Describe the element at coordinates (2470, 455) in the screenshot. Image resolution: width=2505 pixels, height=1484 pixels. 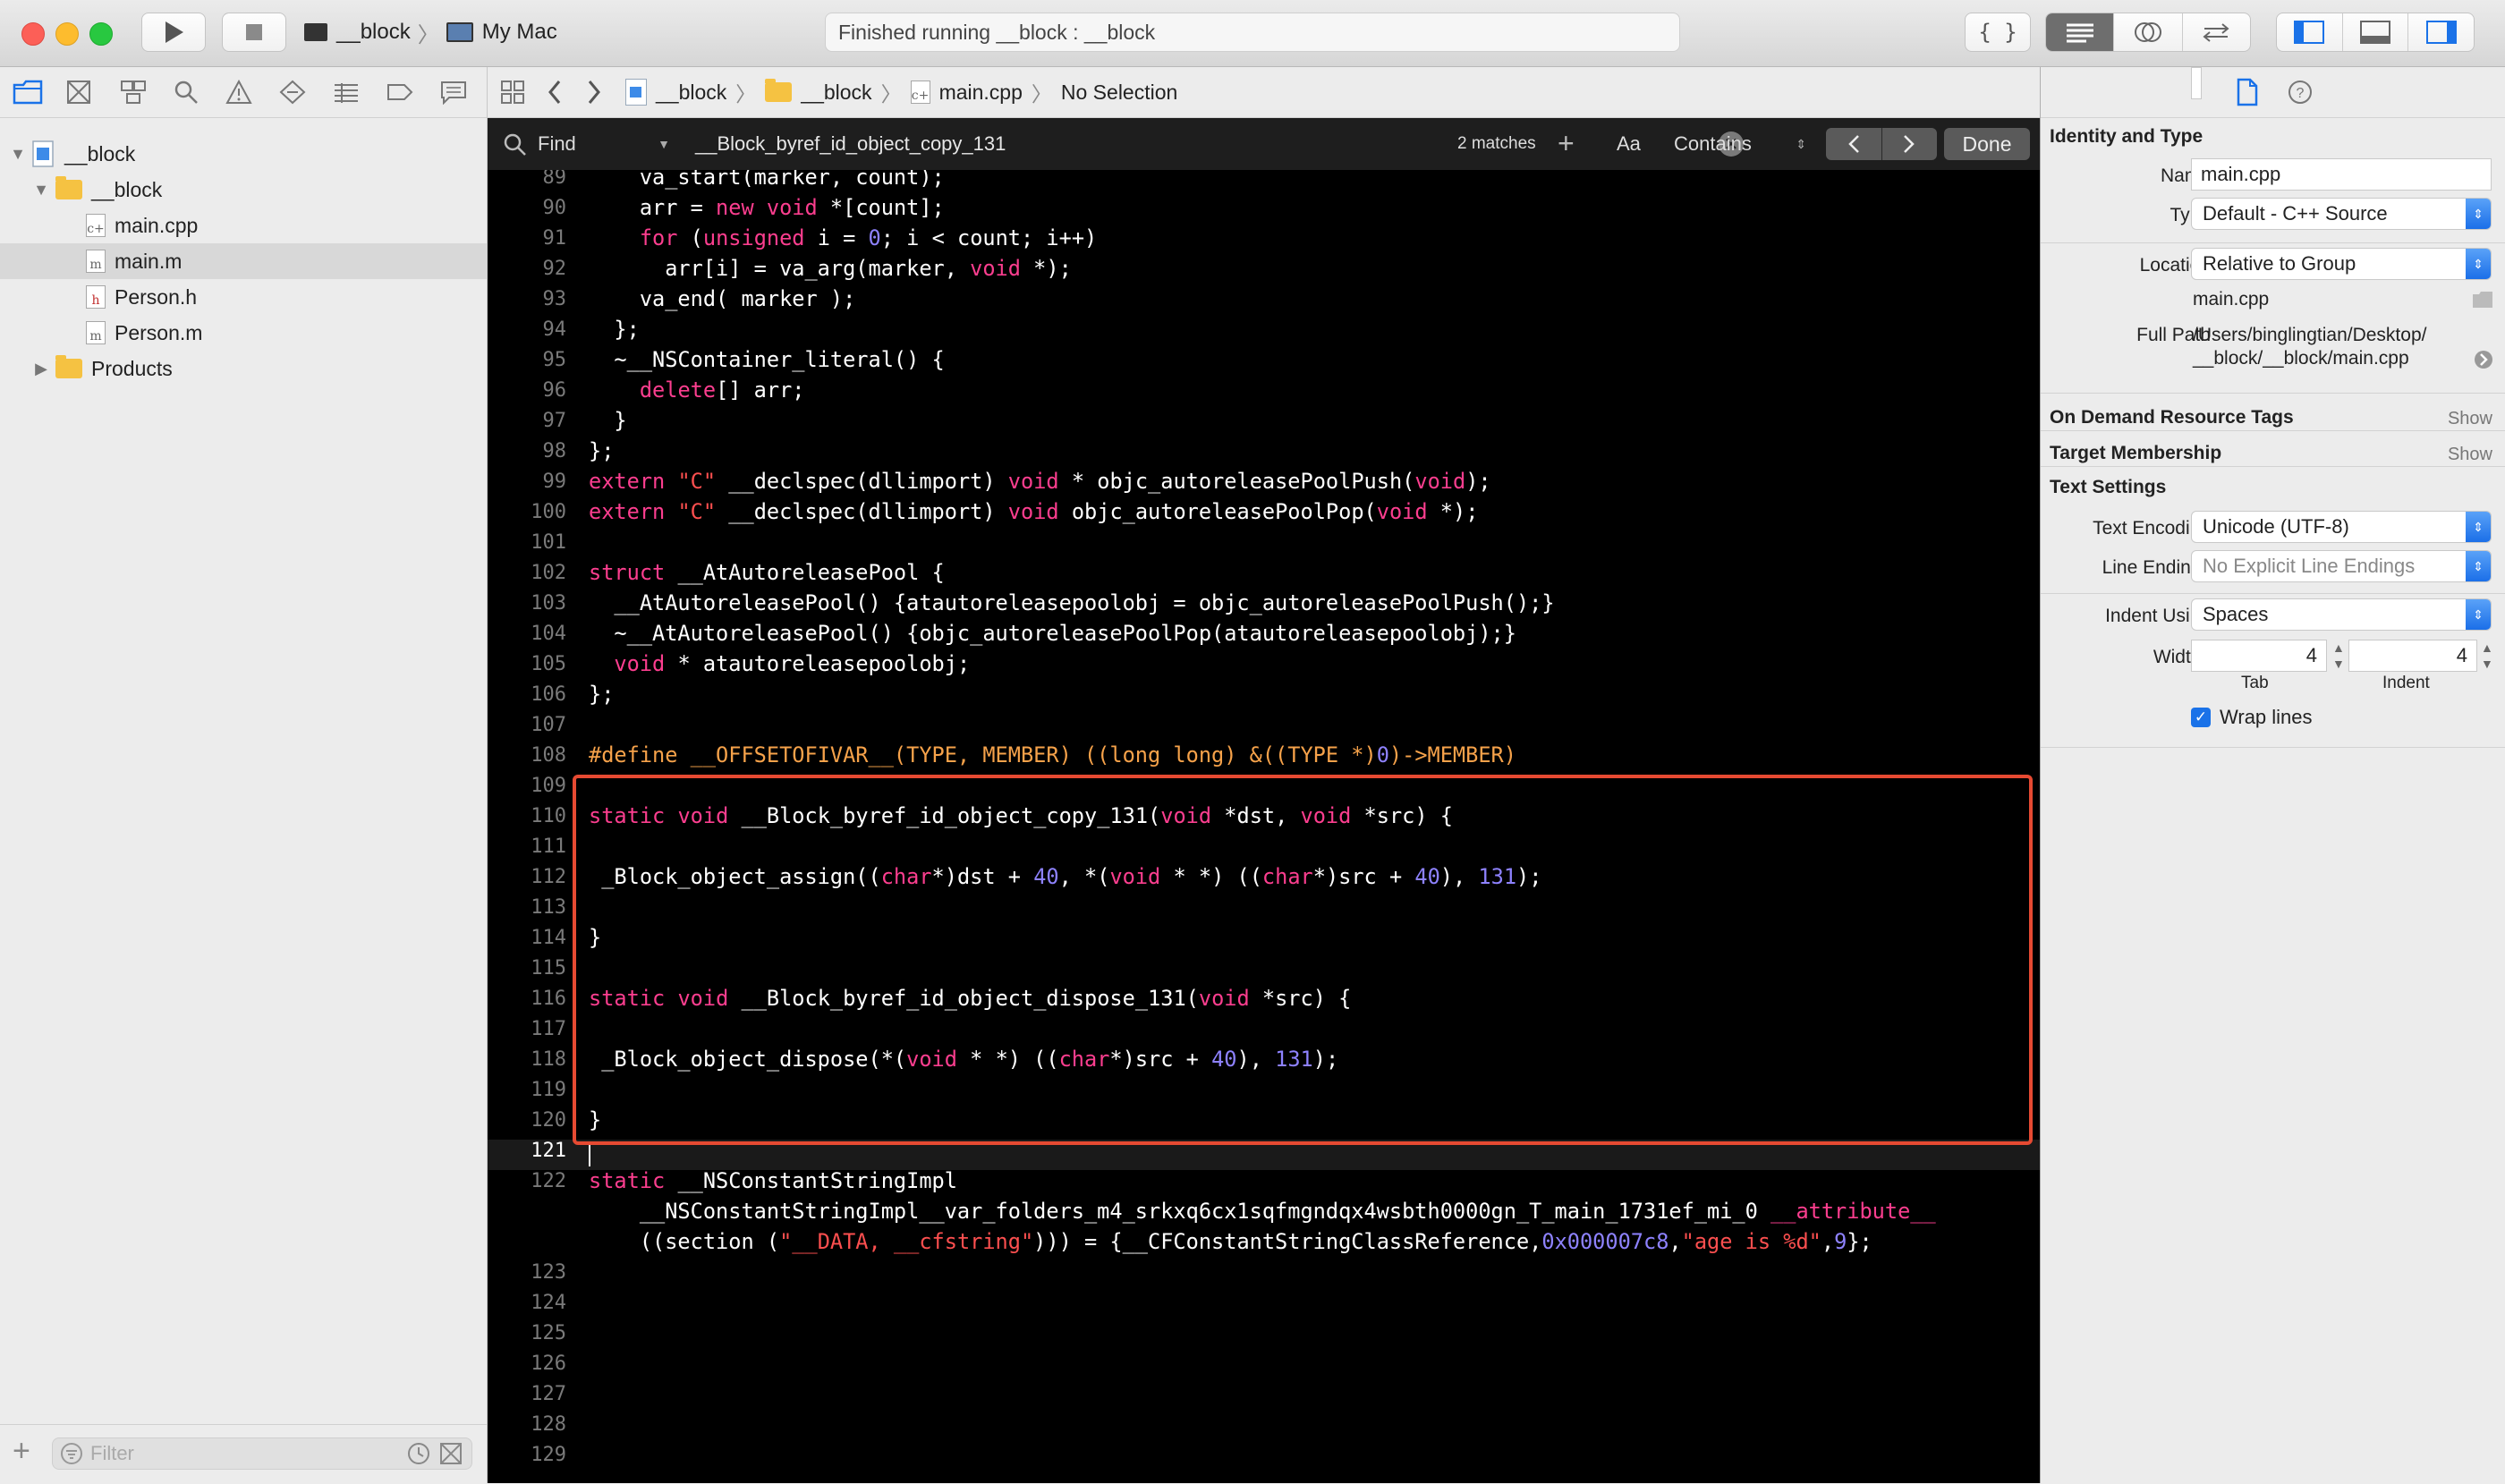
I see `target-show-button: Show` at that location.